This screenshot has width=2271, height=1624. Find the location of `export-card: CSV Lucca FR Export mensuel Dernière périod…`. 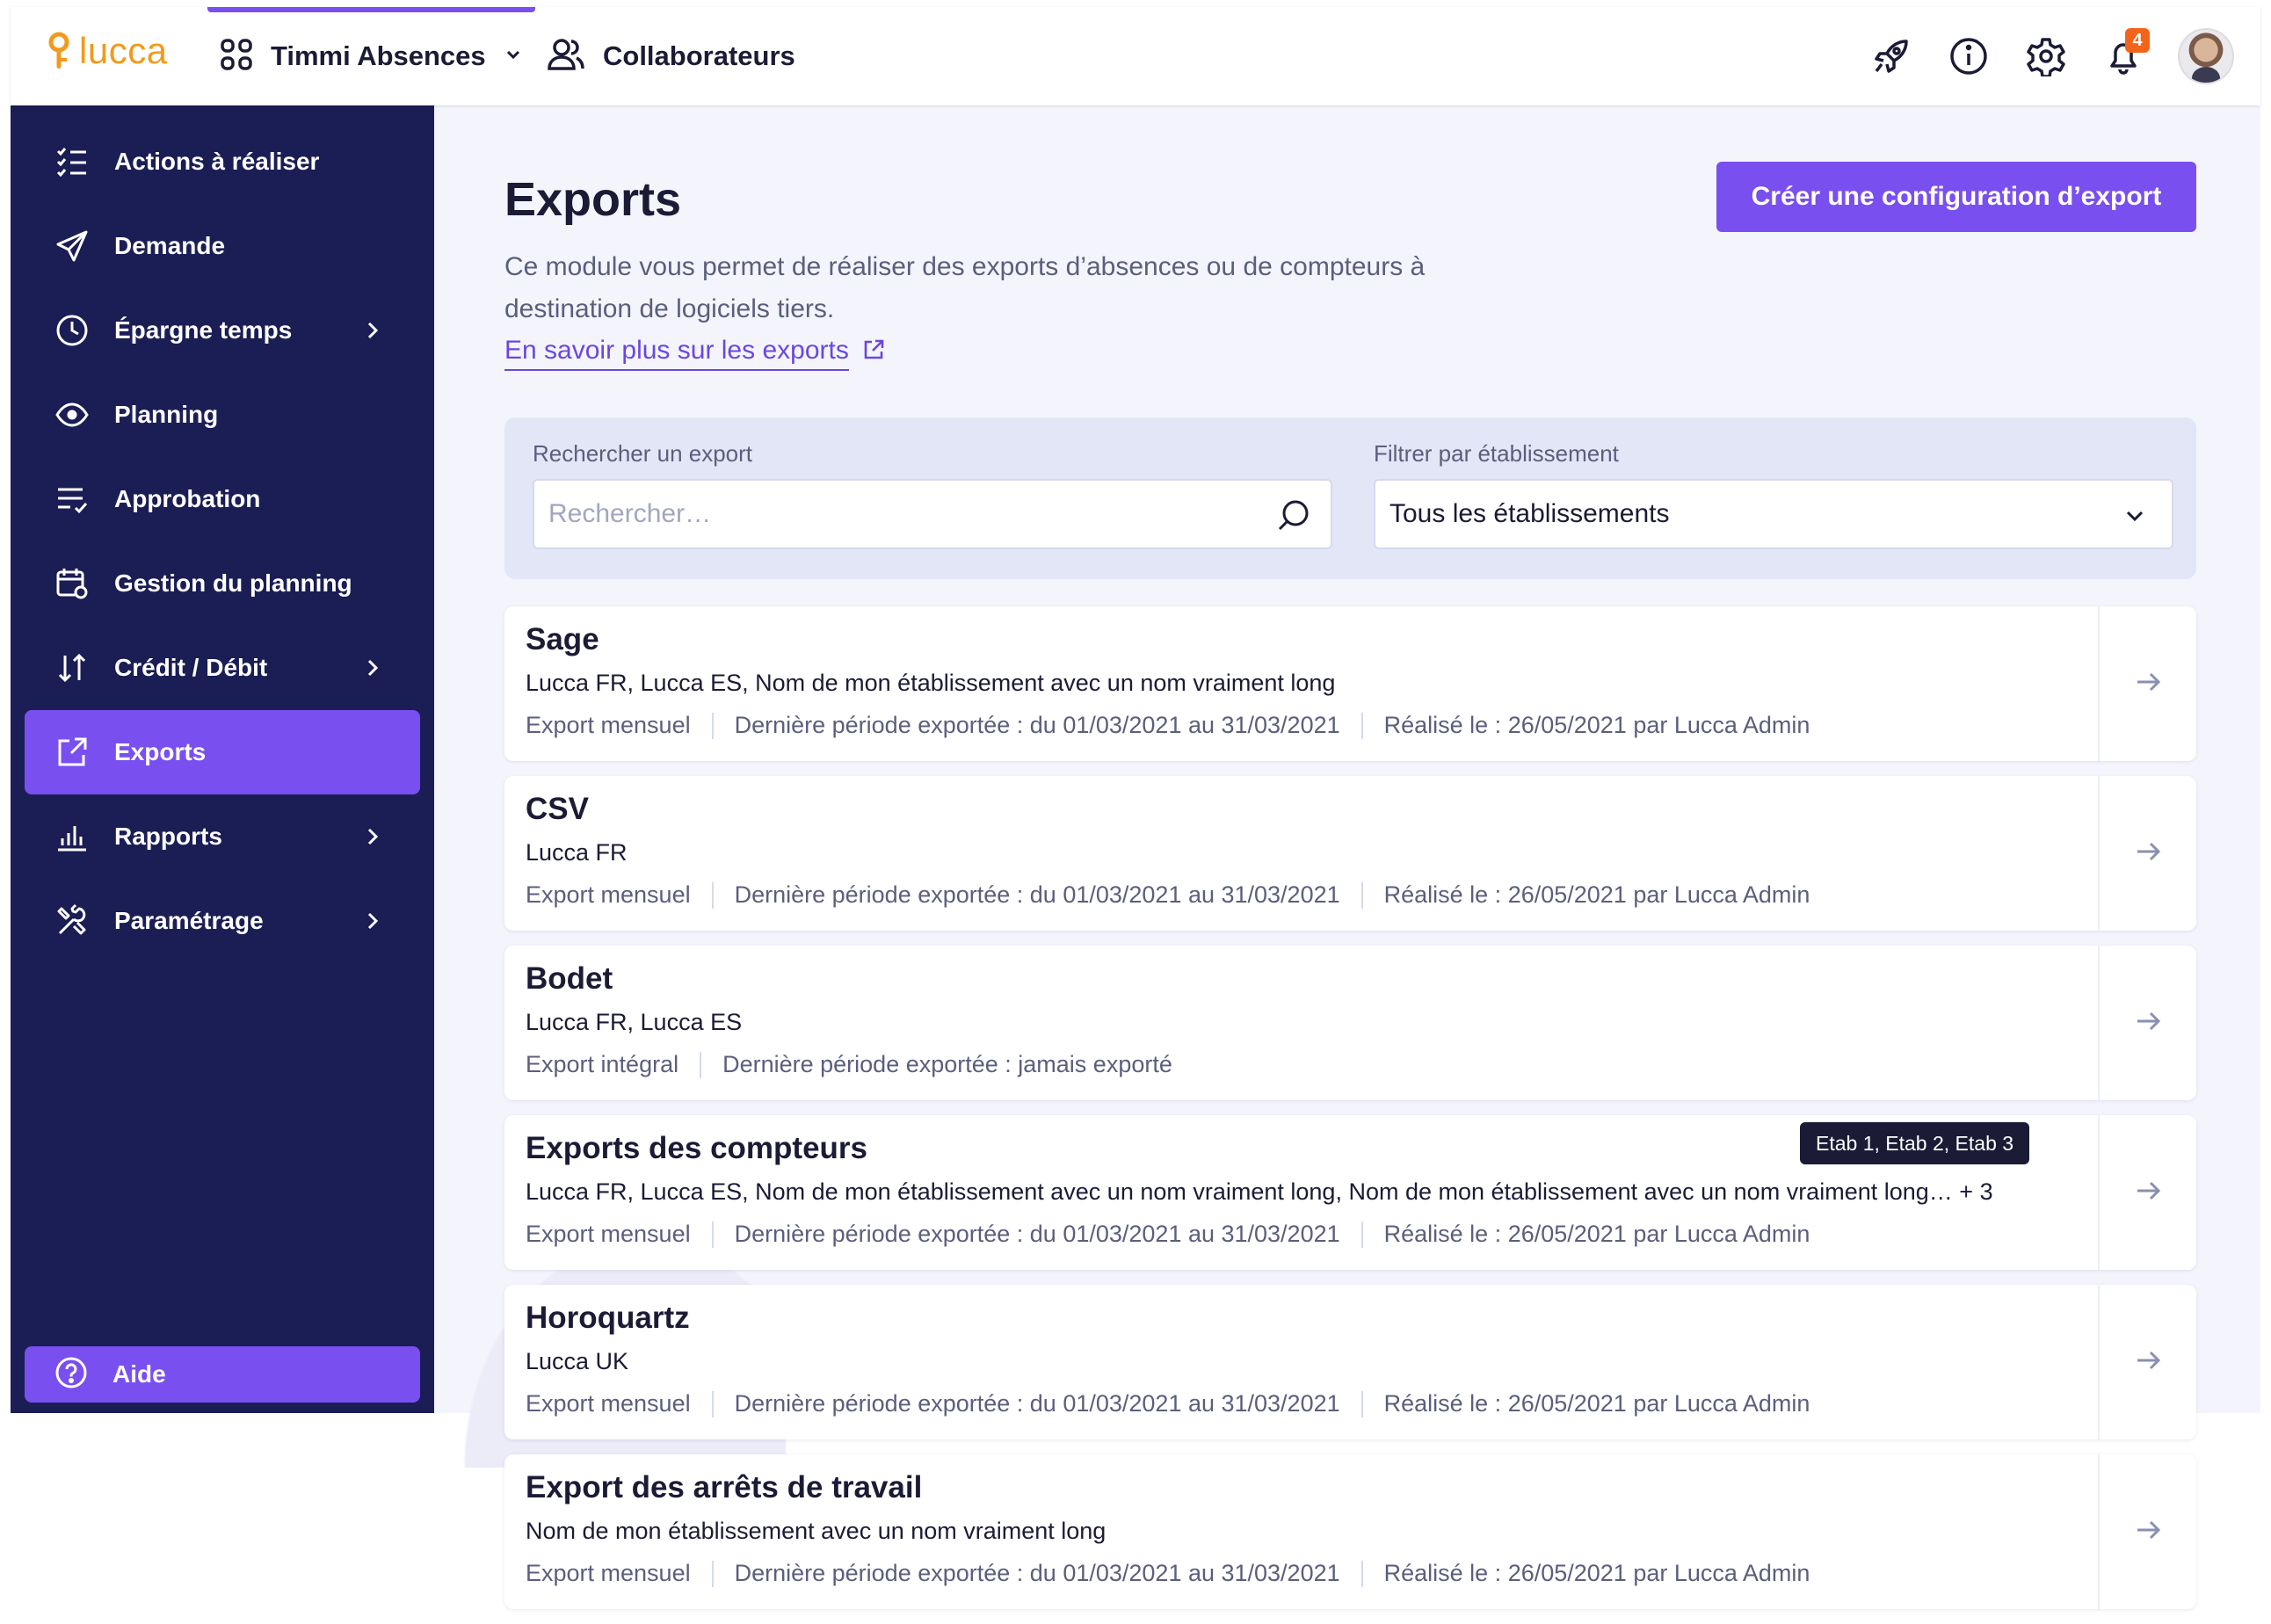

export-card: CSV Lucca FR Export mensuel Dernière périod… is located at coordinates (1350, 853).